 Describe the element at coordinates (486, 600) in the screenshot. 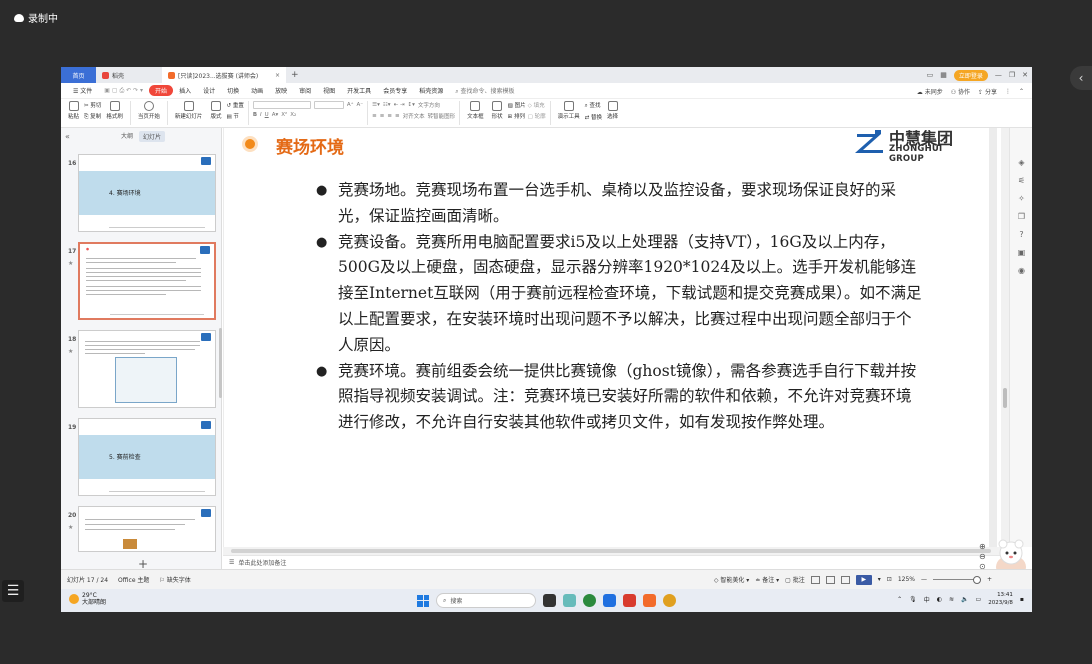

I see `taskbar-search: ⌕ 搜索` at that location.